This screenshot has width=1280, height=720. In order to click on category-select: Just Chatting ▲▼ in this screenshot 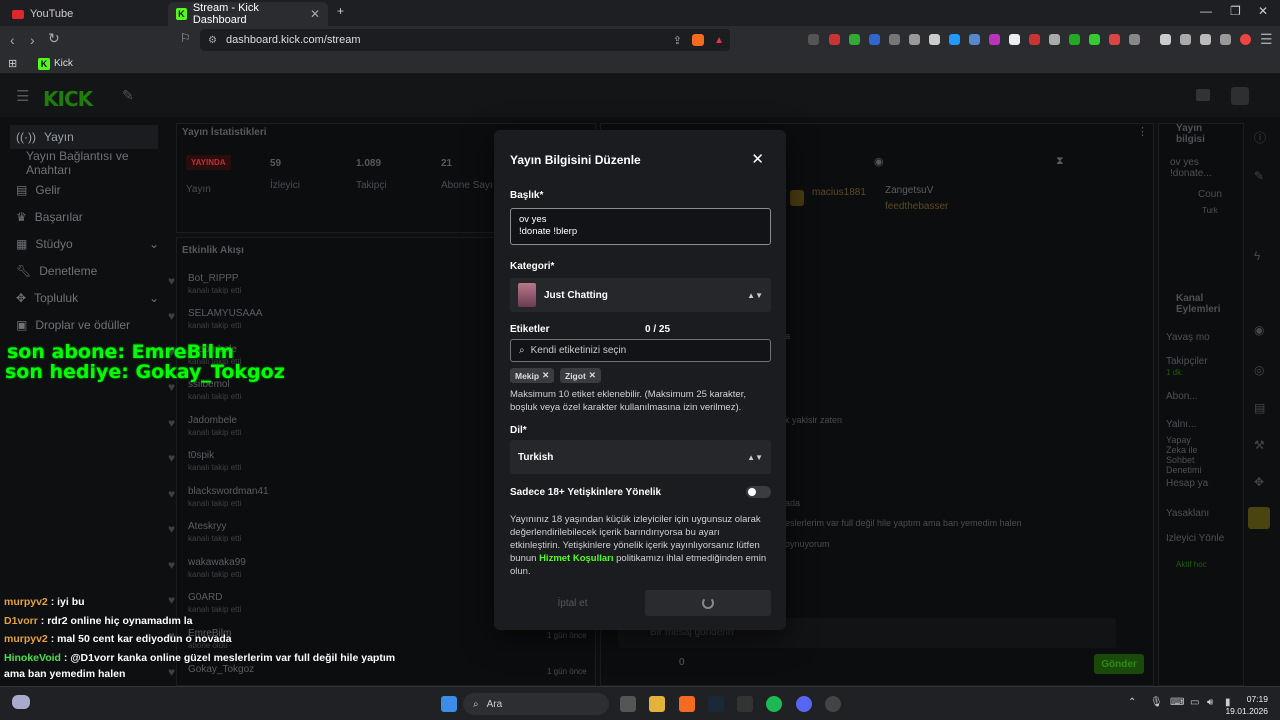, I will do `click(640, 295)`.